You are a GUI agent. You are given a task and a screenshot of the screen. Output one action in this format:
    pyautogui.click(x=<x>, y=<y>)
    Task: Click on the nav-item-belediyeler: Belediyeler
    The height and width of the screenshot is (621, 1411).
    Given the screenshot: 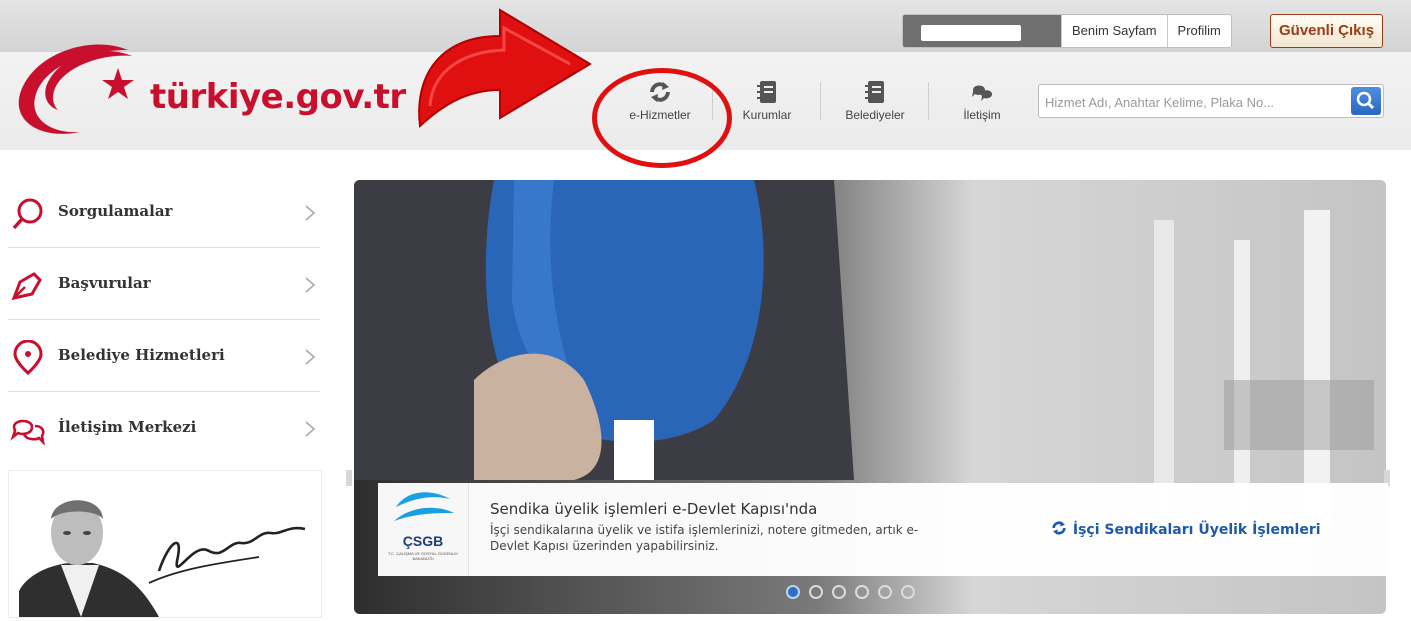 What is the action you would take?
    pyautogui.click(x=875, y=101)
    